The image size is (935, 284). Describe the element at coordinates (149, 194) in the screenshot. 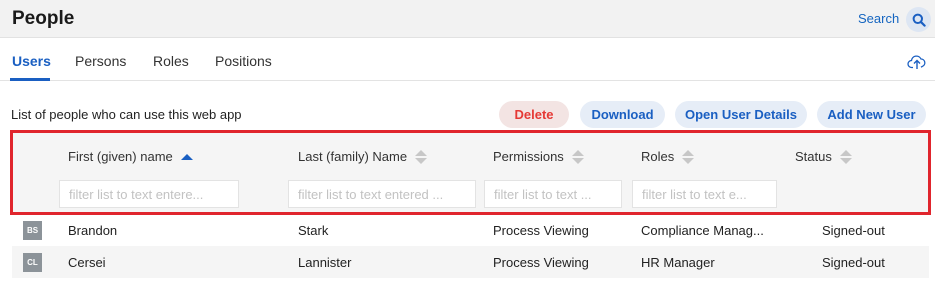

I see `filter-first-name-input` at that location.